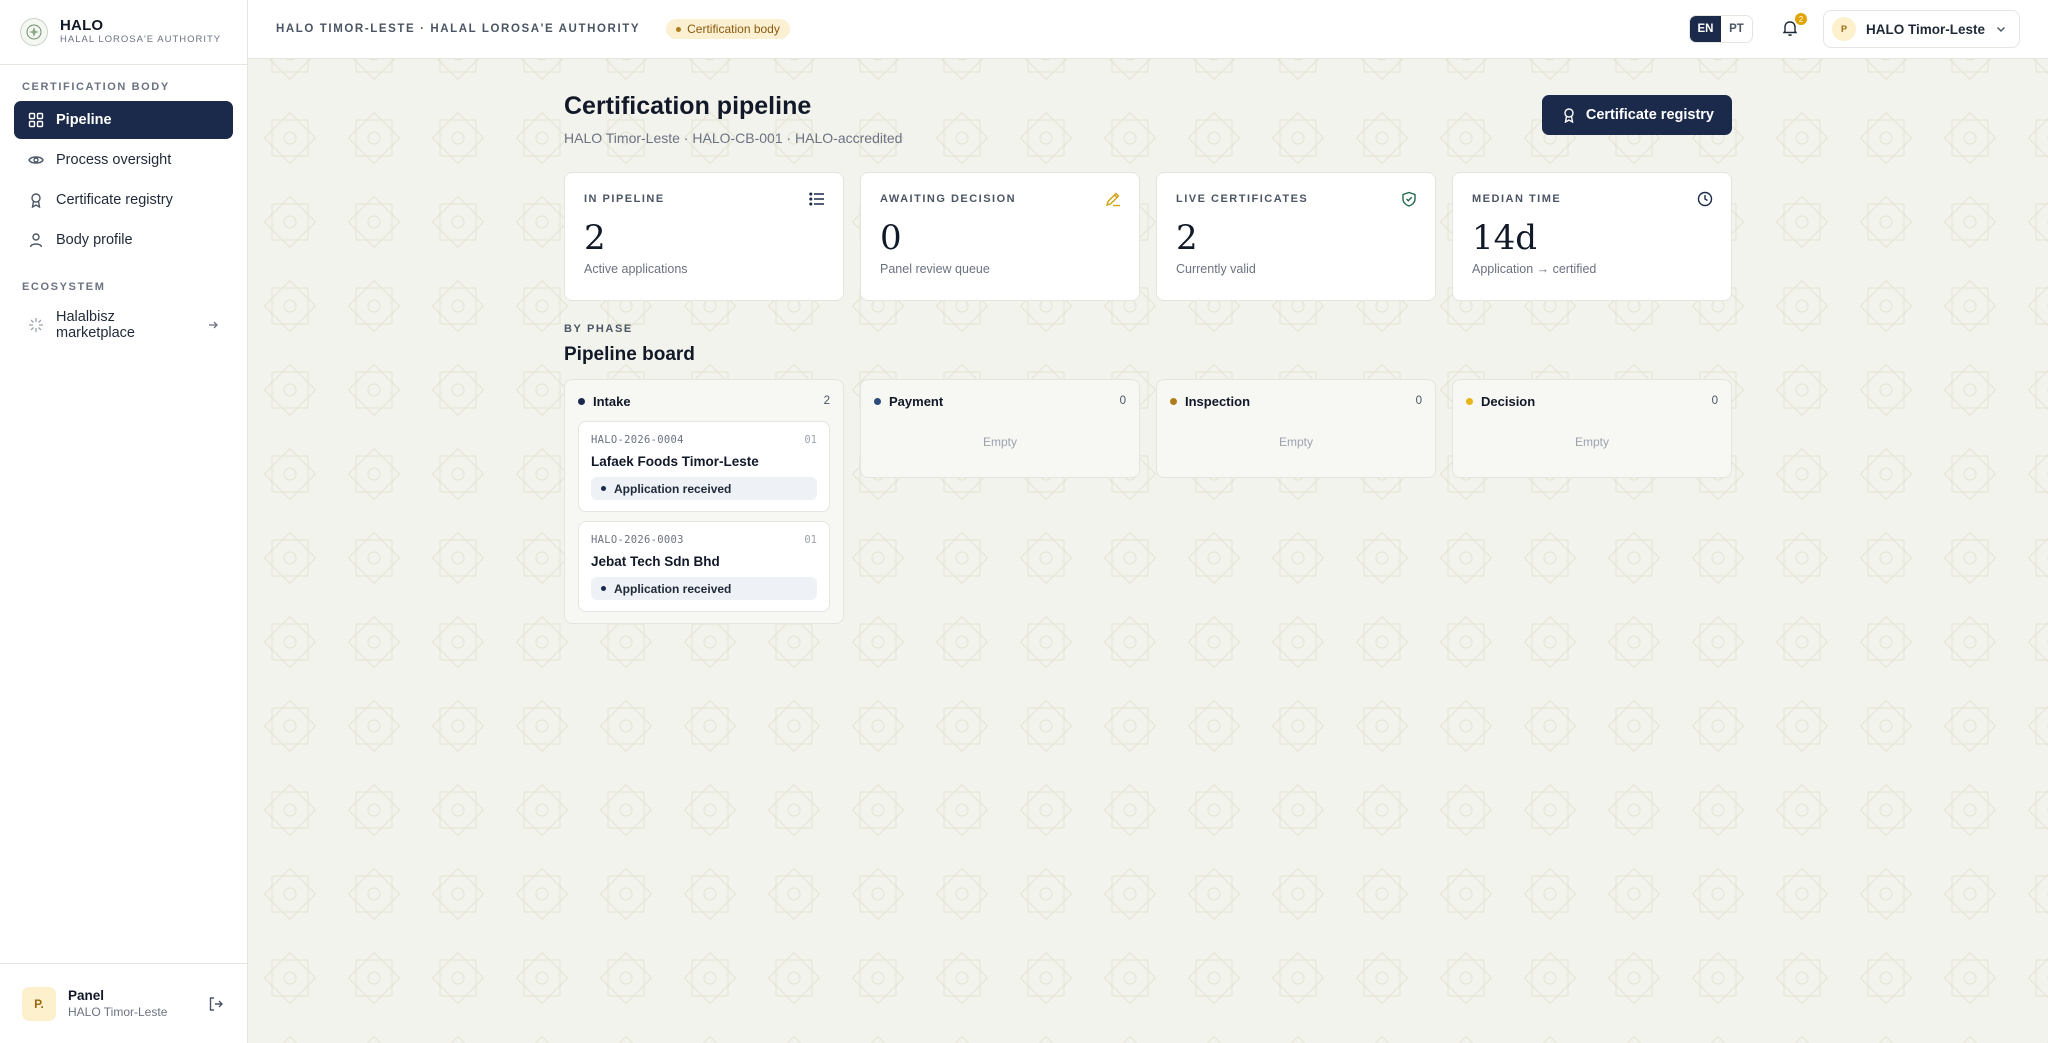 The width and height of the screenshot is (2048, 1043). I want to click on column-count: 2, so click(826, 401).